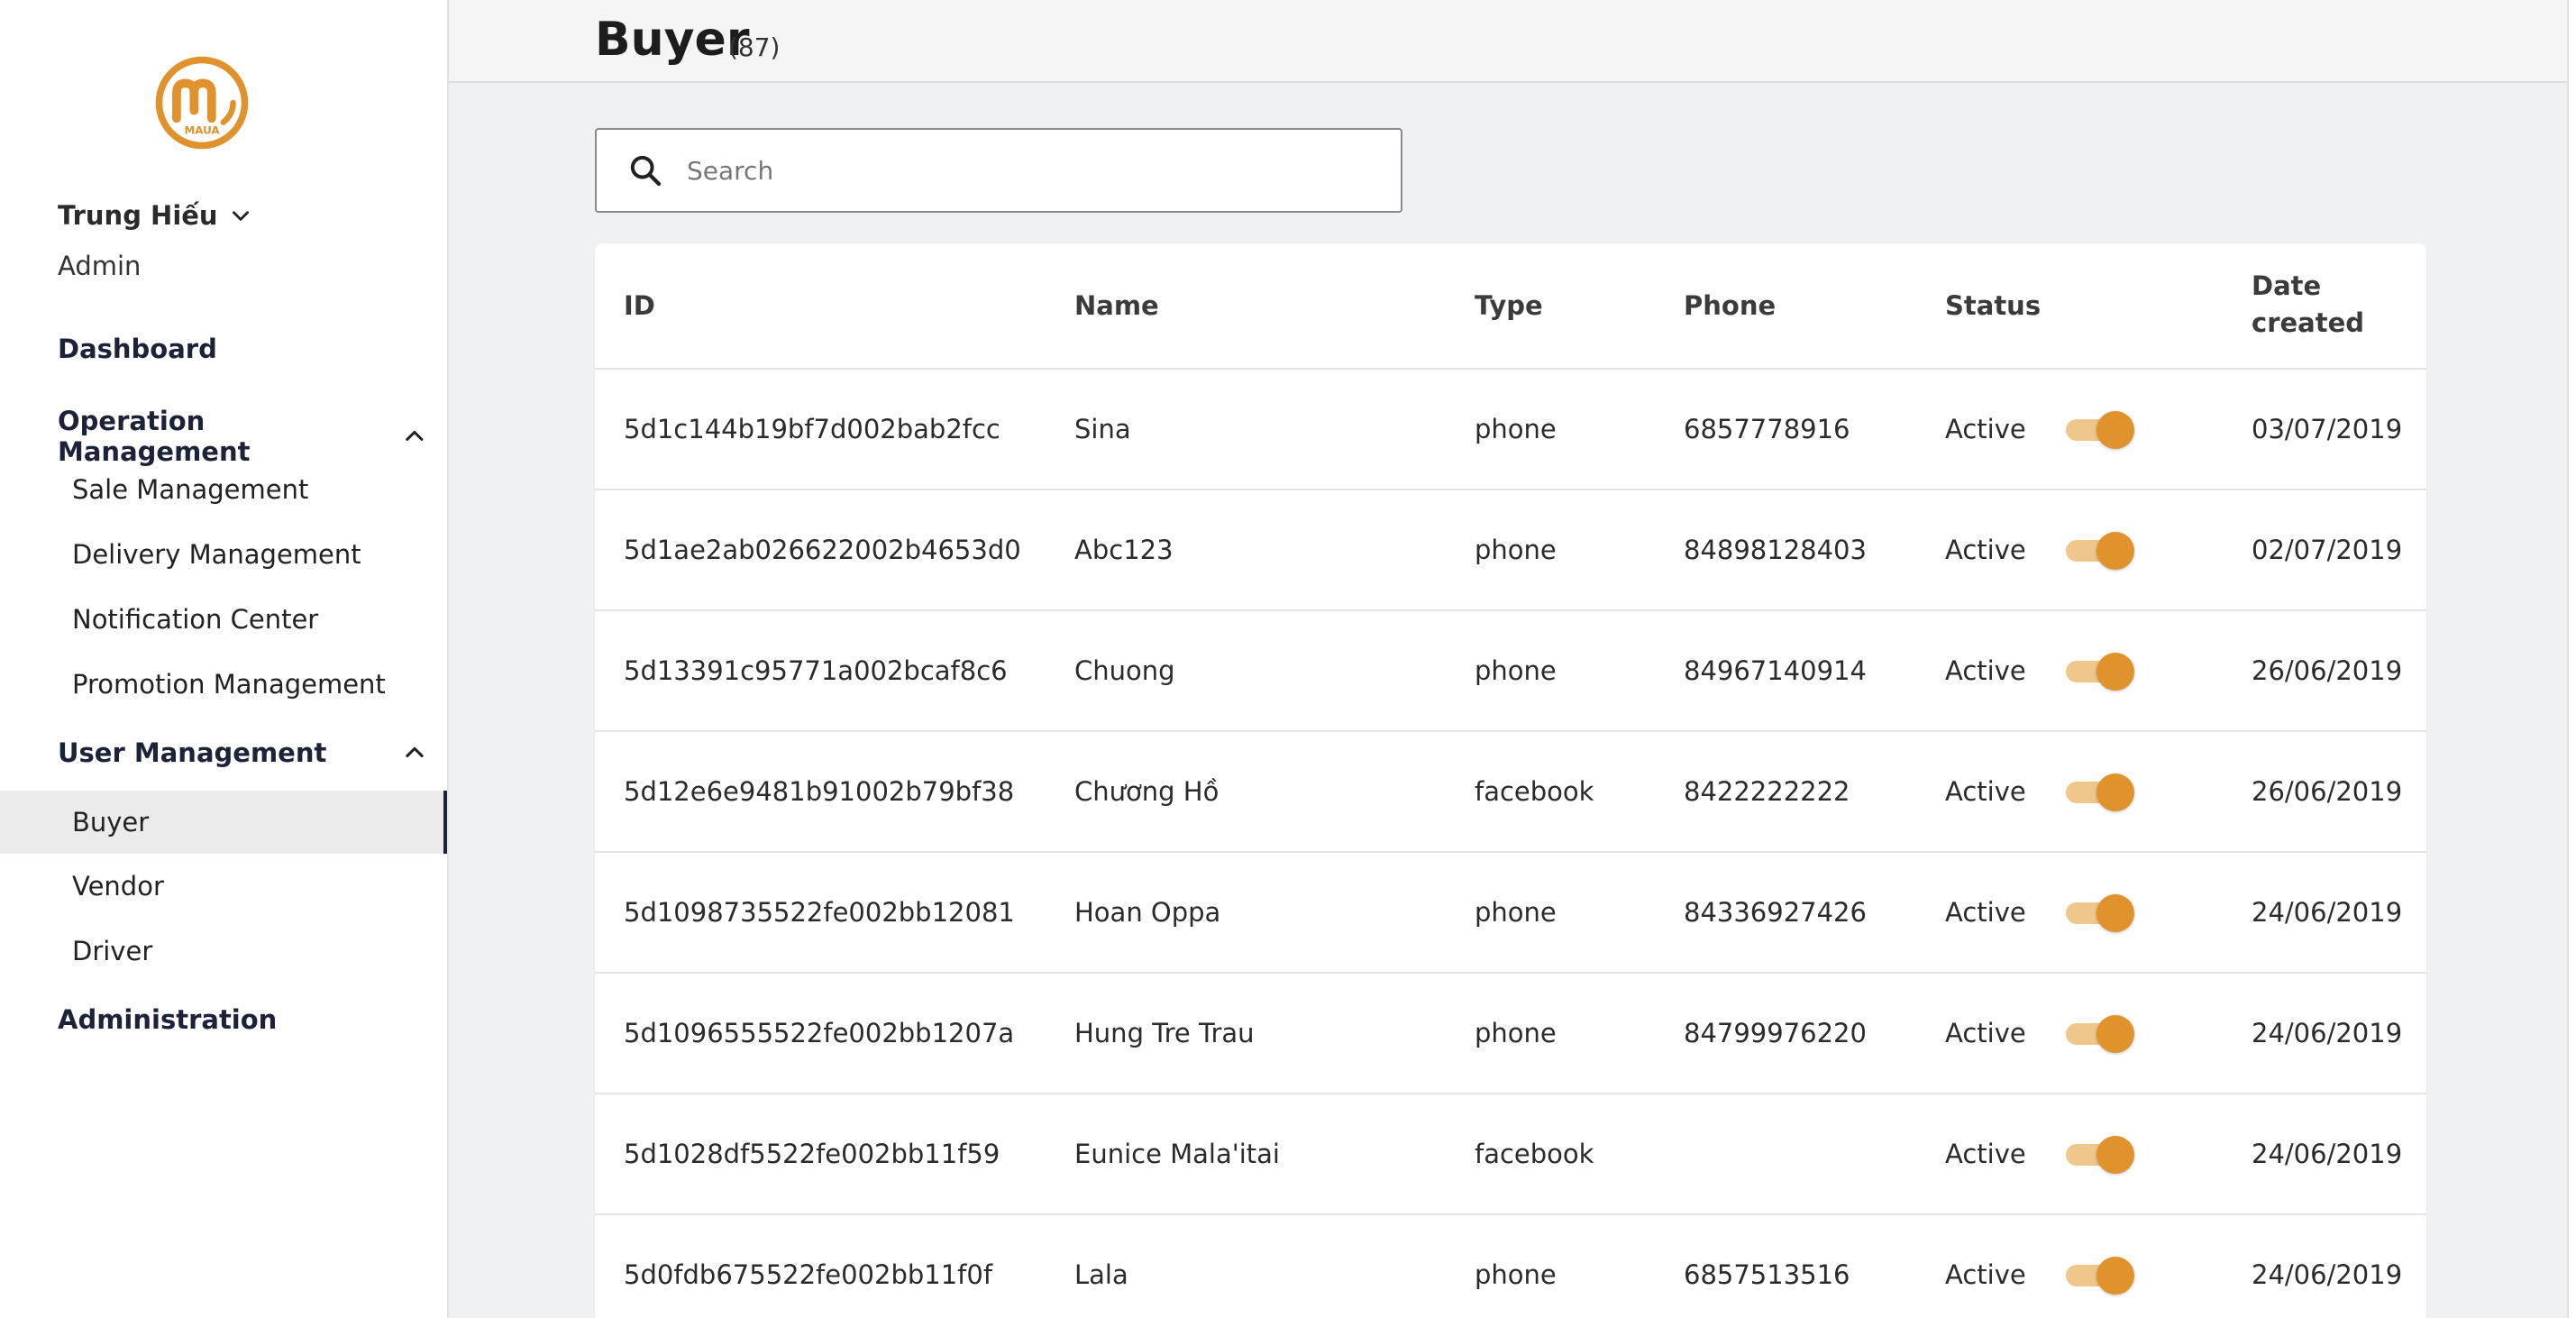  I want to click on right-rail, so click(2571, 659).